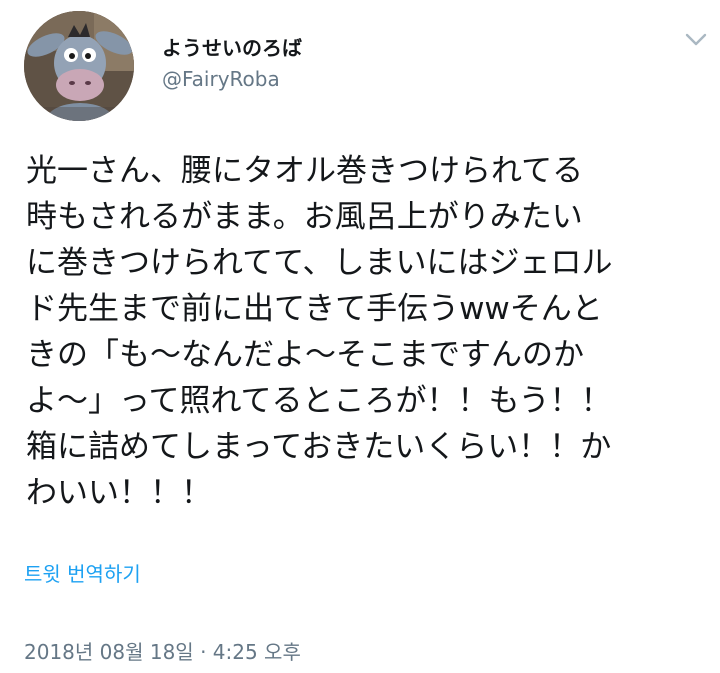  What do you see at coordinates (232, 79) in the screenshot?
I see `user-handle: @FairyRoba` at bounding box center [232, 79].